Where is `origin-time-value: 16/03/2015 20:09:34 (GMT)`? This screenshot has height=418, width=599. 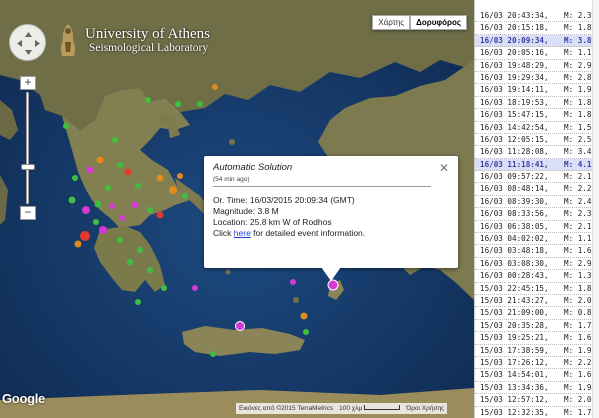
origin-time-value: 16/03/2015 20:09:34 (GMT) is located at coordinates (302, 200).